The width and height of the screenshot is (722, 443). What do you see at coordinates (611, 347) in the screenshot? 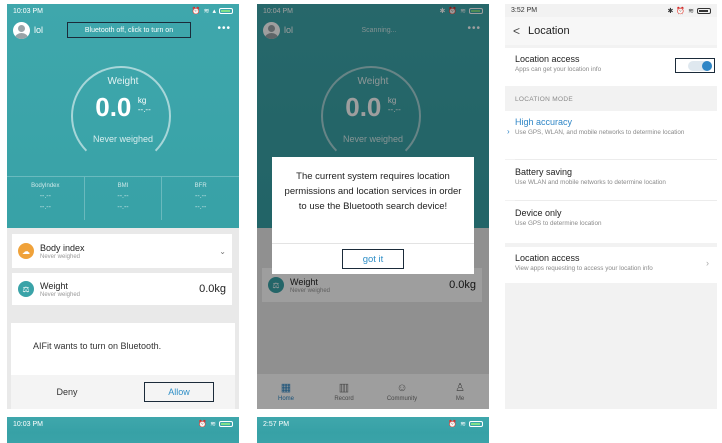
I see `empty-area` at bounding box center [611, 347].